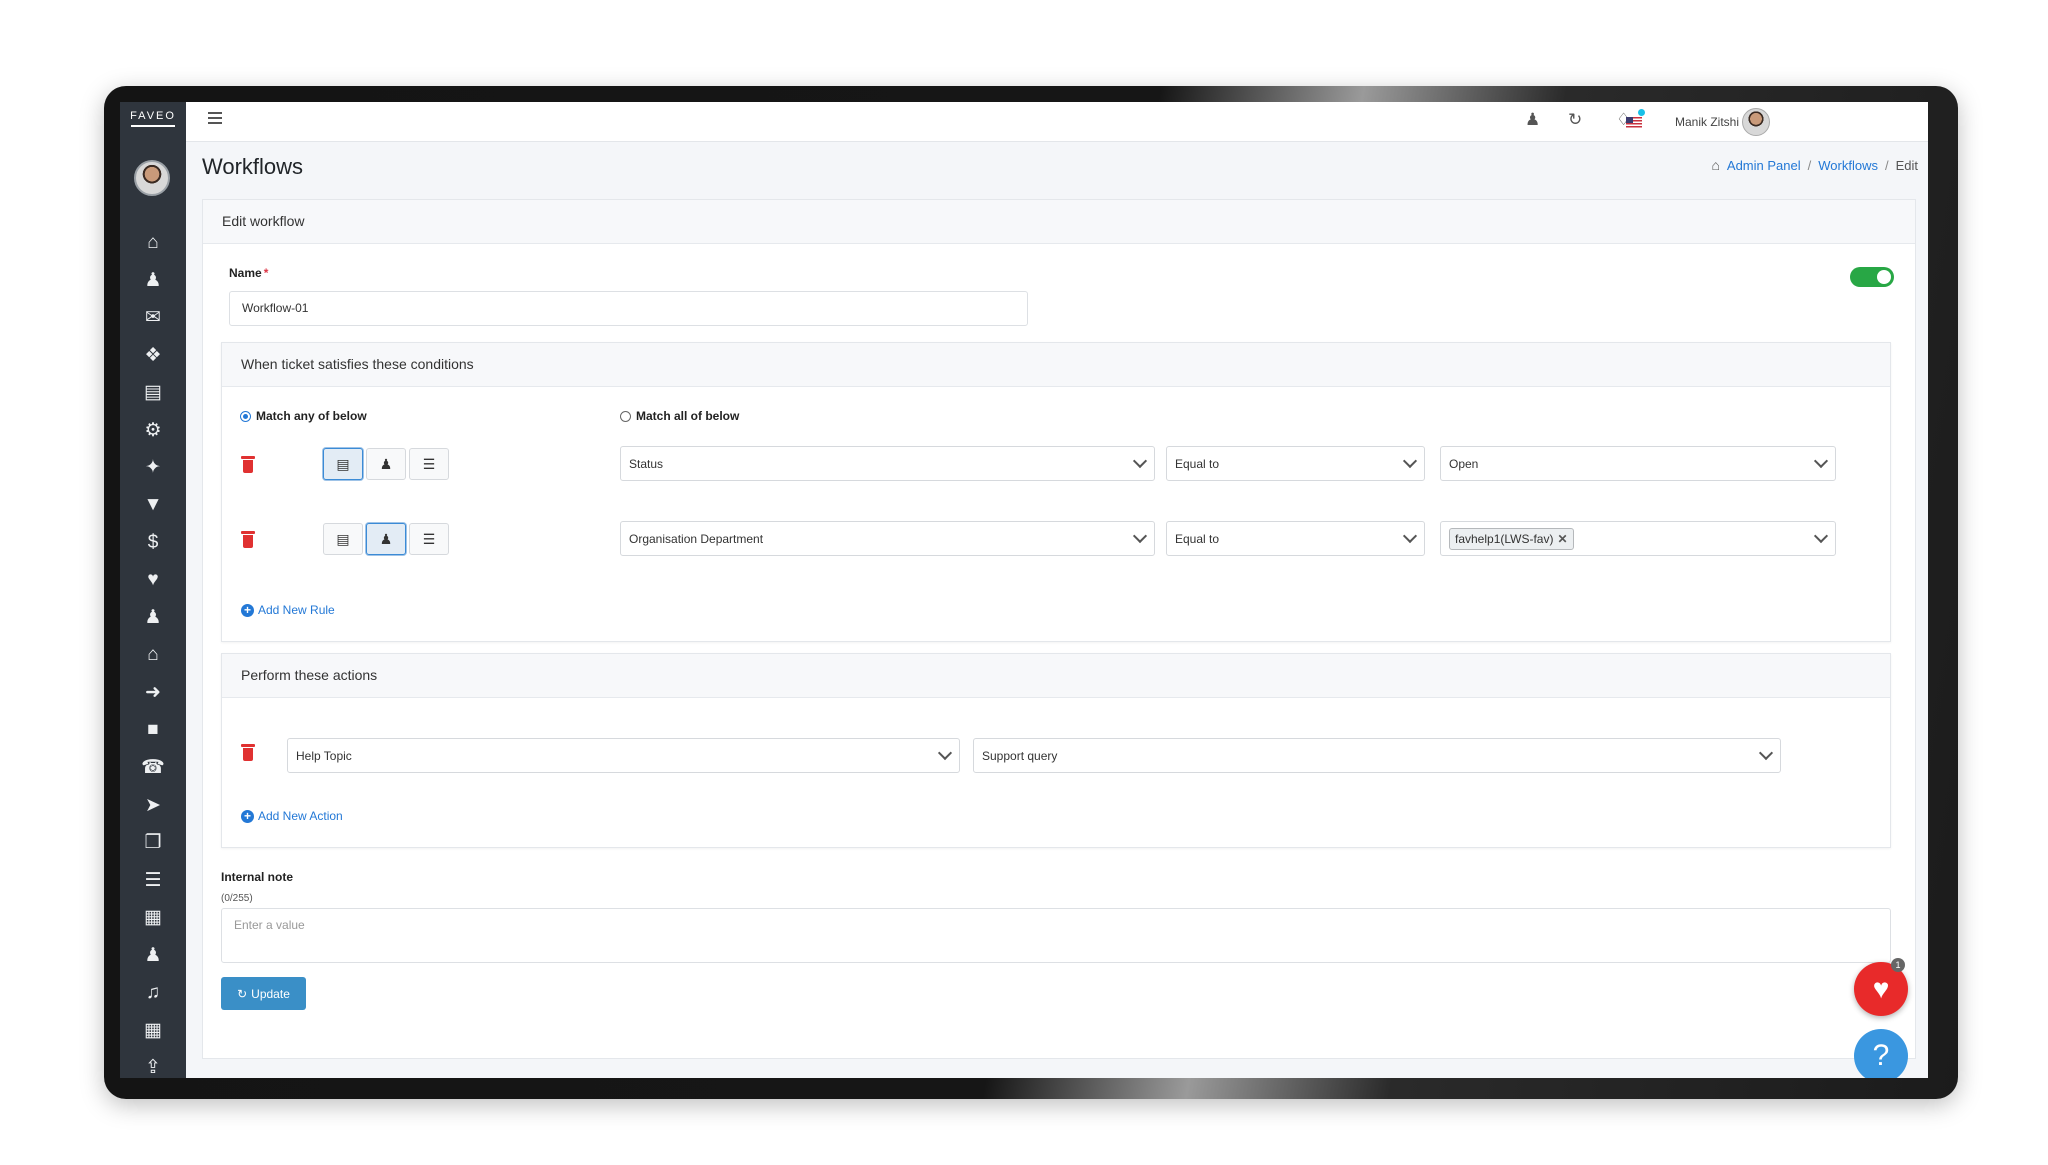  Describe the element at coordinates (887, 463) in the screenshot. I see `rule-field-select: Status` at that location.